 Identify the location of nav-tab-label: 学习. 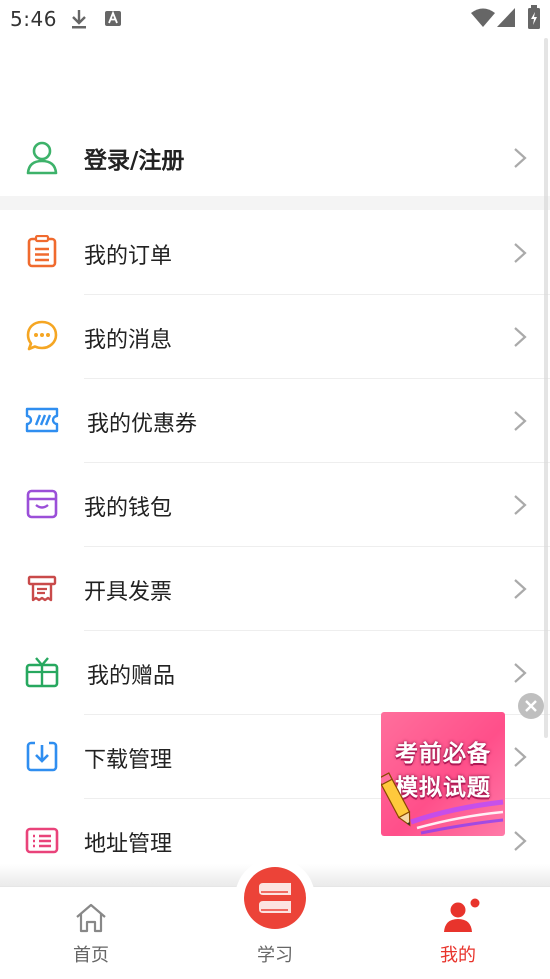
(275, 955).